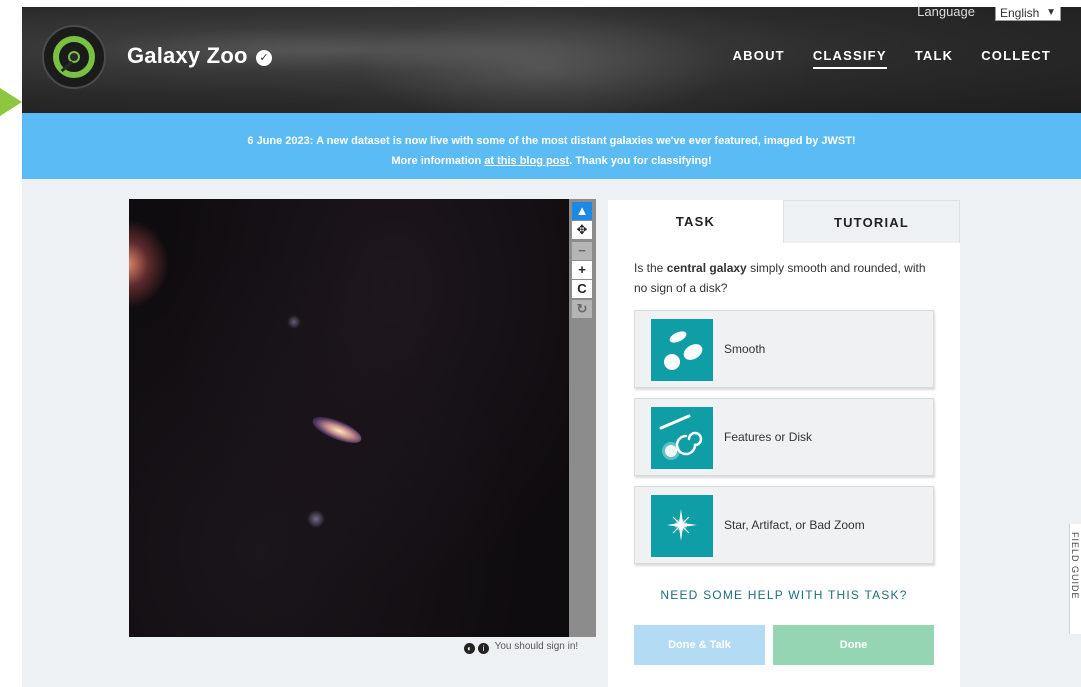 Image resolution: width=1081 pixels, height=687 pixels. What do you see at coordinates (706, 268) in the screenshot?
I see `question-text-bold: central galaxy` at bounding box center [706, 268].